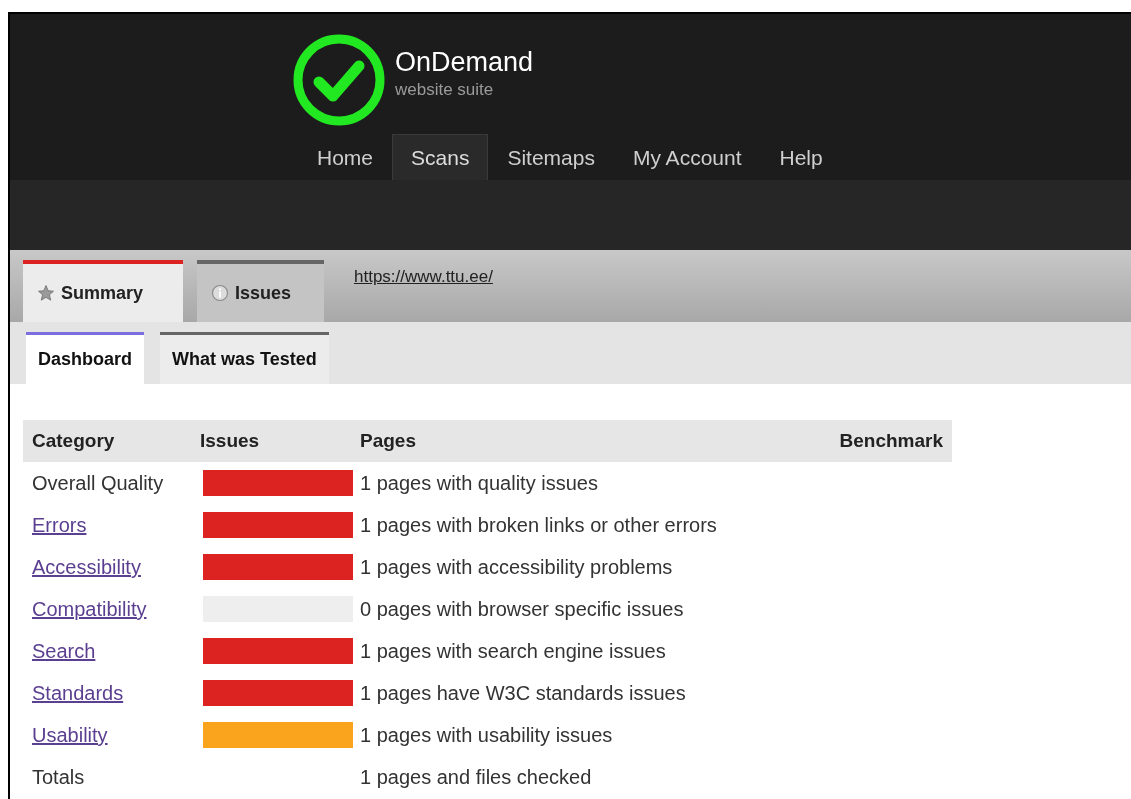 This screenshot has width=1131, height=799. I want to click on column-header: Issues, so click(230, 440).